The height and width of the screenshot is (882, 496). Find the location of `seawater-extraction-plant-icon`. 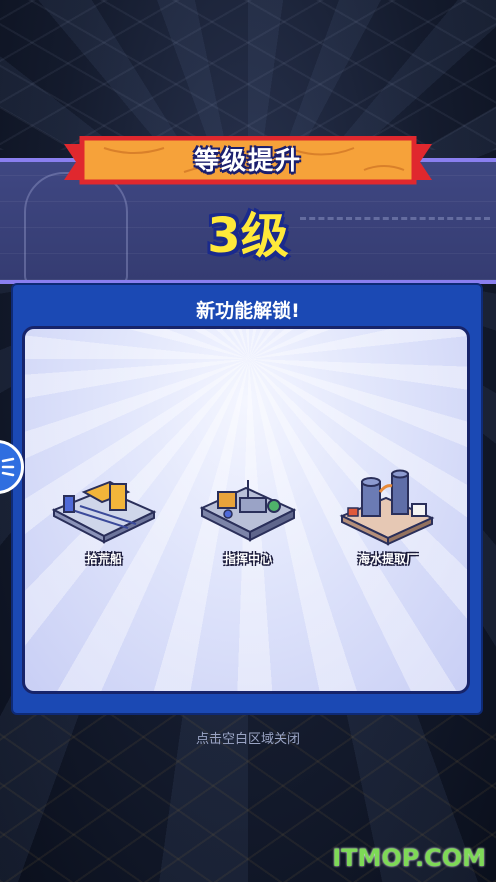

seawater-extraction-plant-icon is located at coordinates (387, 507).